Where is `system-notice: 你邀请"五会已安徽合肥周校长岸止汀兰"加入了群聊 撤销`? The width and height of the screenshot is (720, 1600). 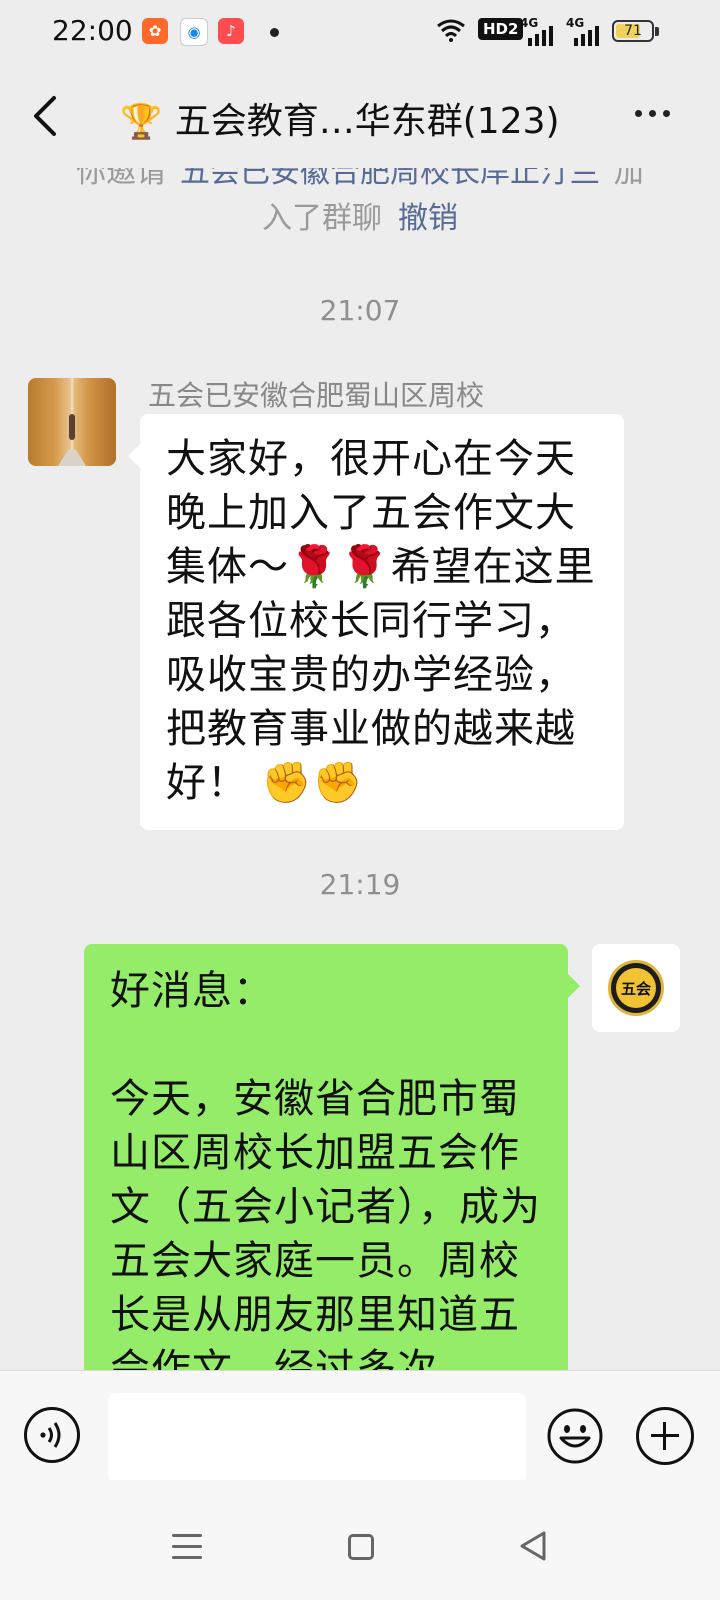
system-notice: 你邀请"五会已安徽合肥周校长岸止汀兰"加入了群聊 撤销 is located at coordinates (360, 205).